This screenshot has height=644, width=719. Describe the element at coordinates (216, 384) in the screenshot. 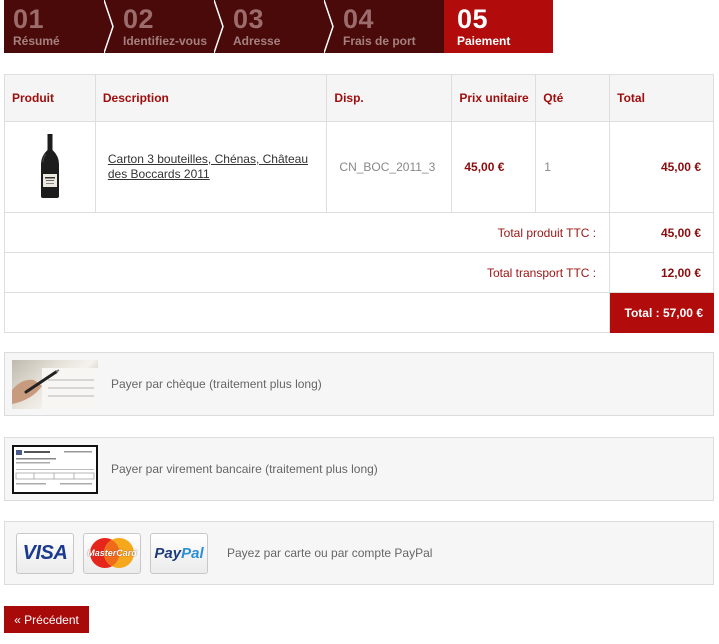

I see `pay-cheque-label: Payer par chèque (traitement plus long)` at that location.